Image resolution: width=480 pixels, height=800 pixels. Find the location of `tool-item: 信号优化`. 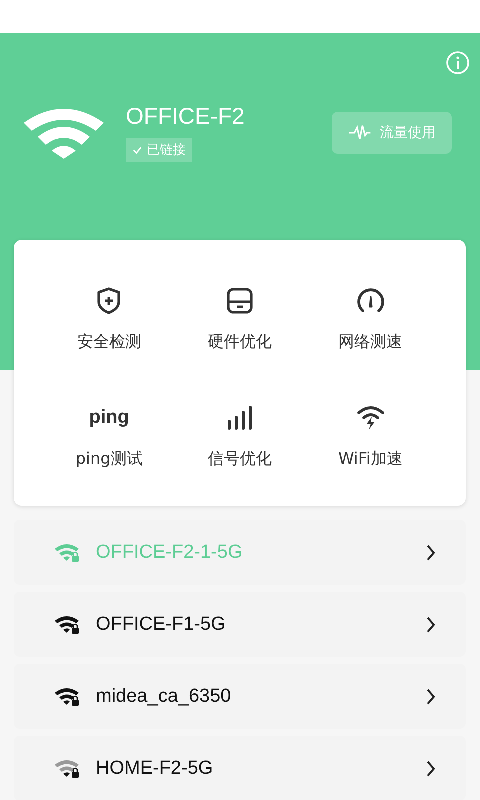

tool-item: 信号优化 is located at coordinates (240, 436).